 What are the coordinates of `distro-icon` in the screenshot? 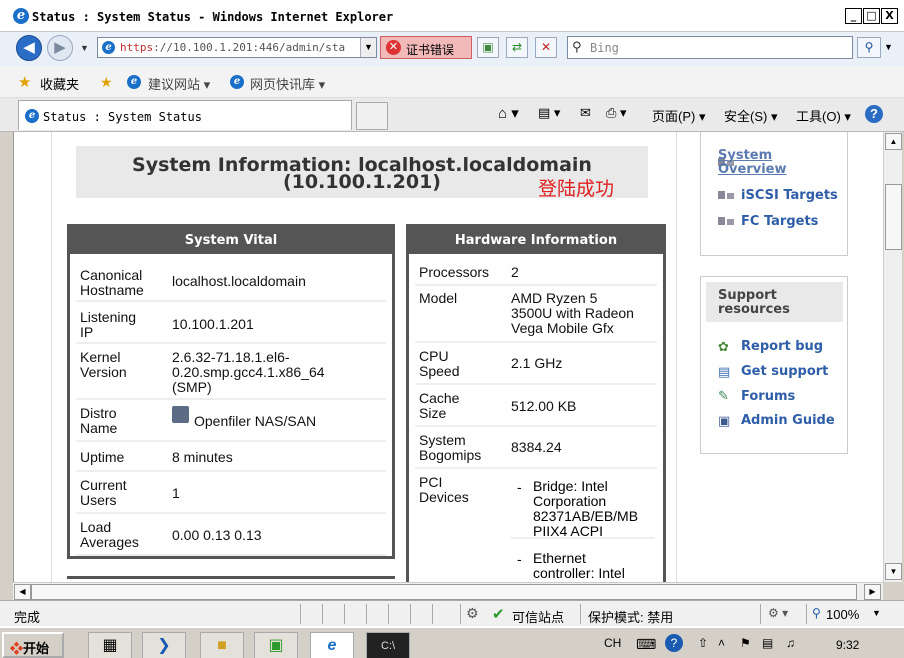 It's located at (180, 414).